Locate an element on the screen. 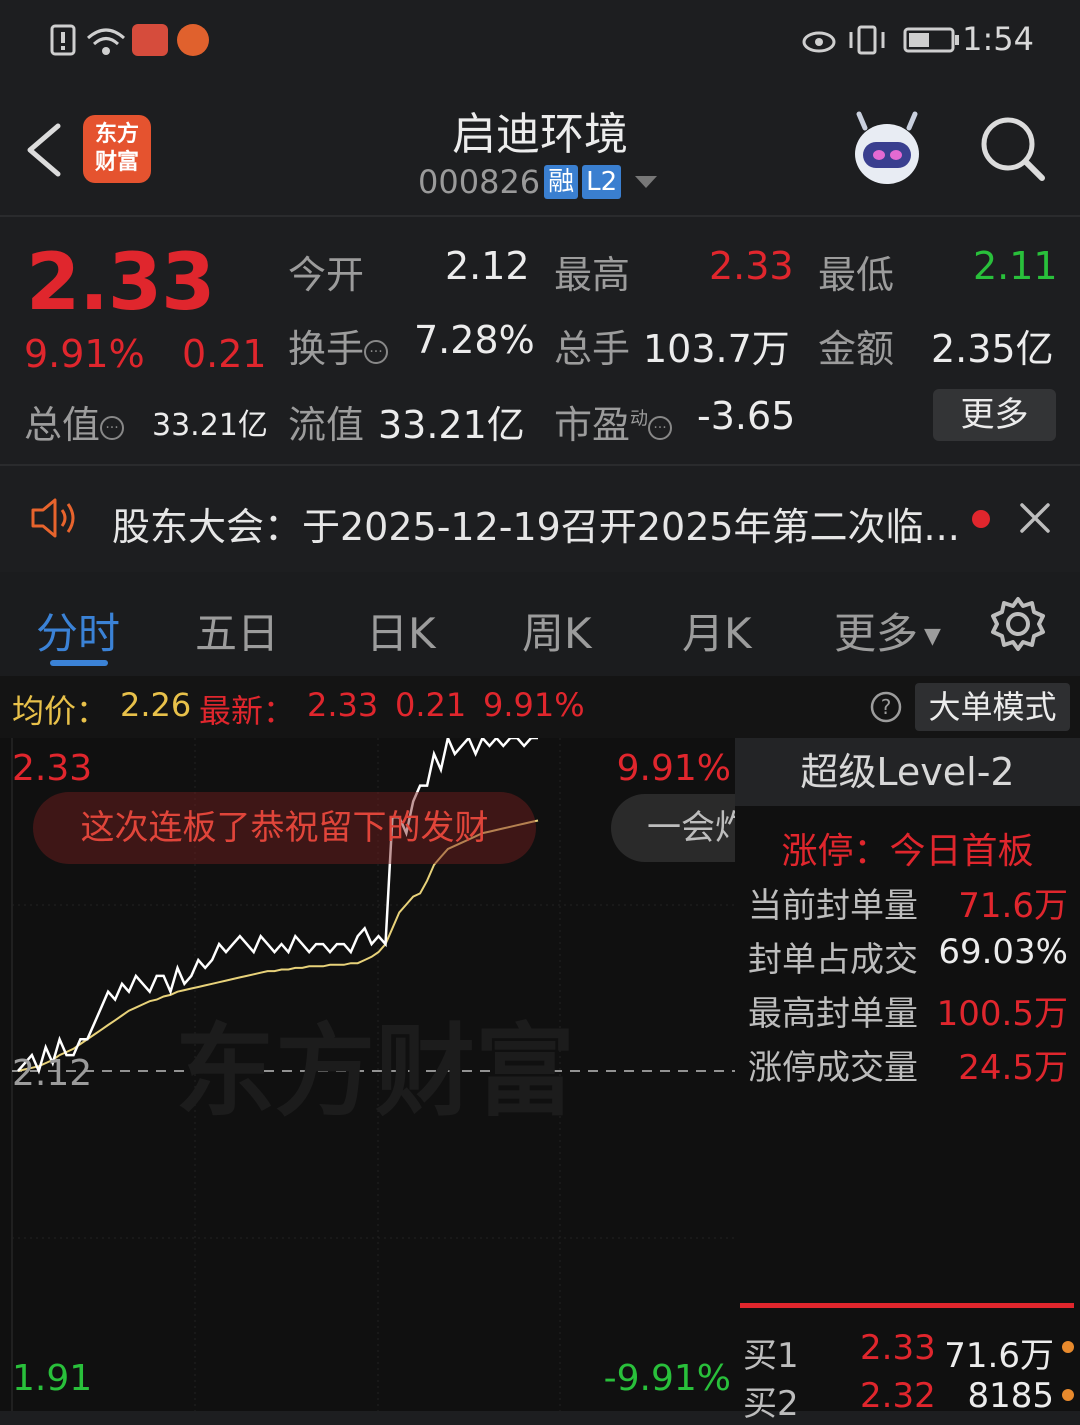 The height and width of the screenshot is (1425, 1080). y-top-label: 2.33 is located at coordinates (52, 768).